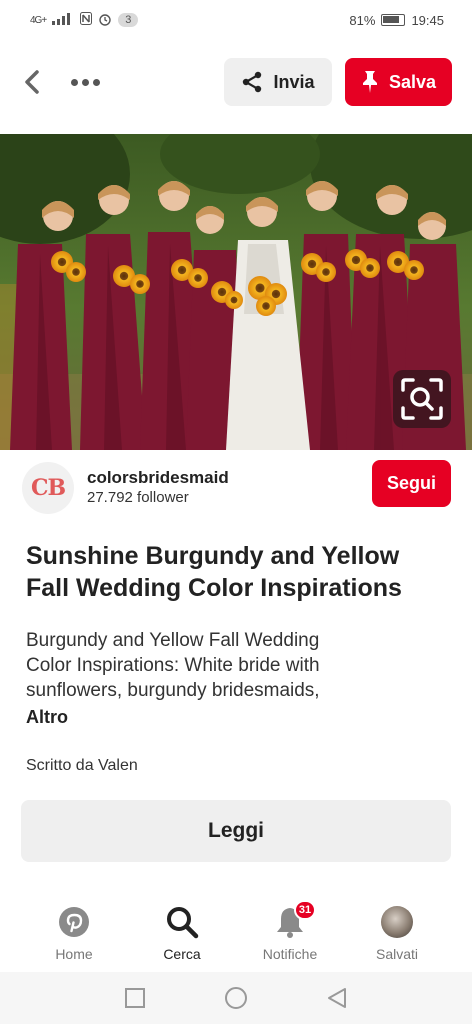 This screenshot has width=472, height=1024. Describe the element at coordinates (63, 20) in the screenshot. I see `signal-bars-icon` at that location.